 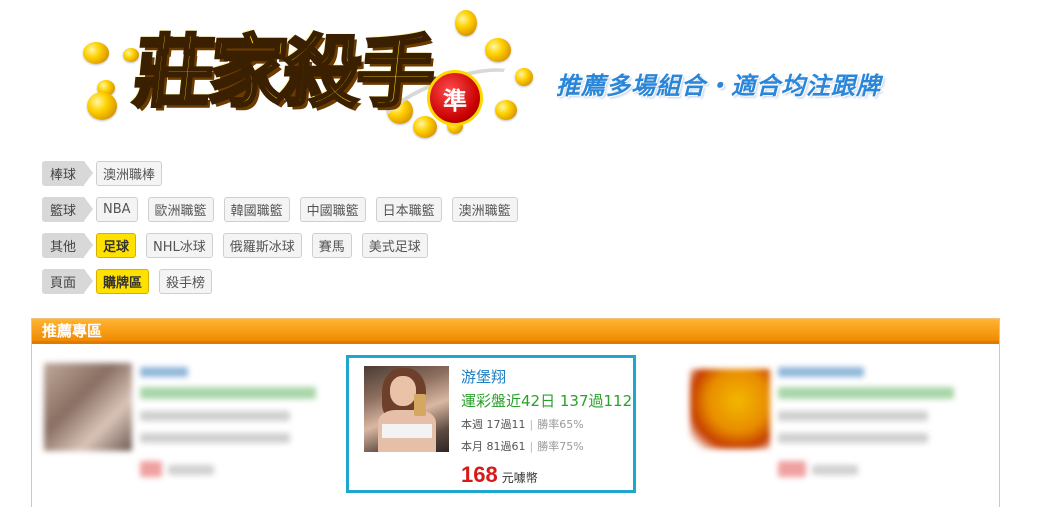 What do you see at coordinates (560, 424) in the screenshot?
I see `week-rate: 勝率65%` at bounding box center [560, 424].